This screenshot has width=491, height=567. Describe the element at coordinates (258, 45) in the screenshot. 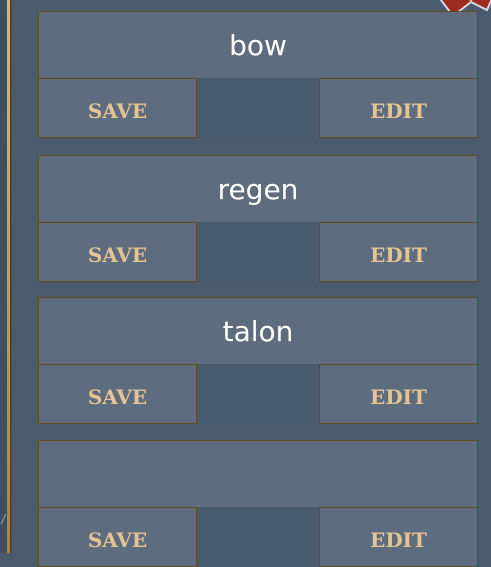

I see `slot-name: bow` at that location.